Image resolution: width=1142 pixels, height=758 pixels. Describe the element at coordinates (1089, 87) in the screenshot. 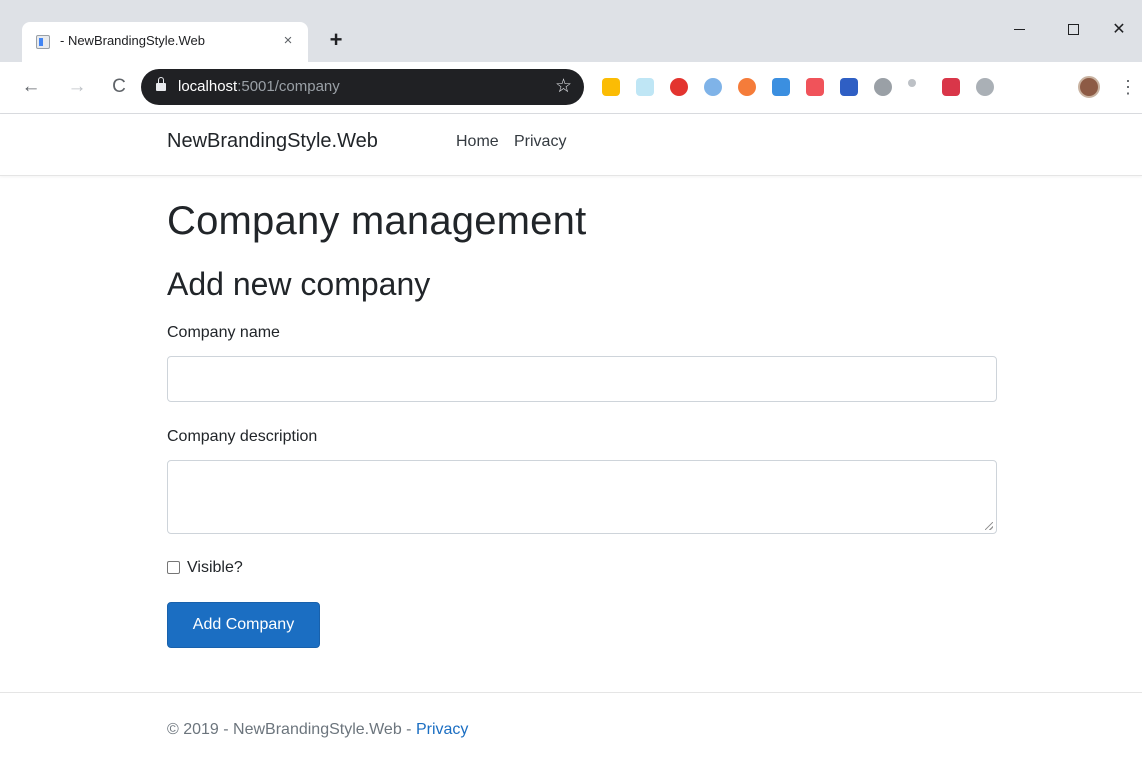

I see `avatar` at that location.